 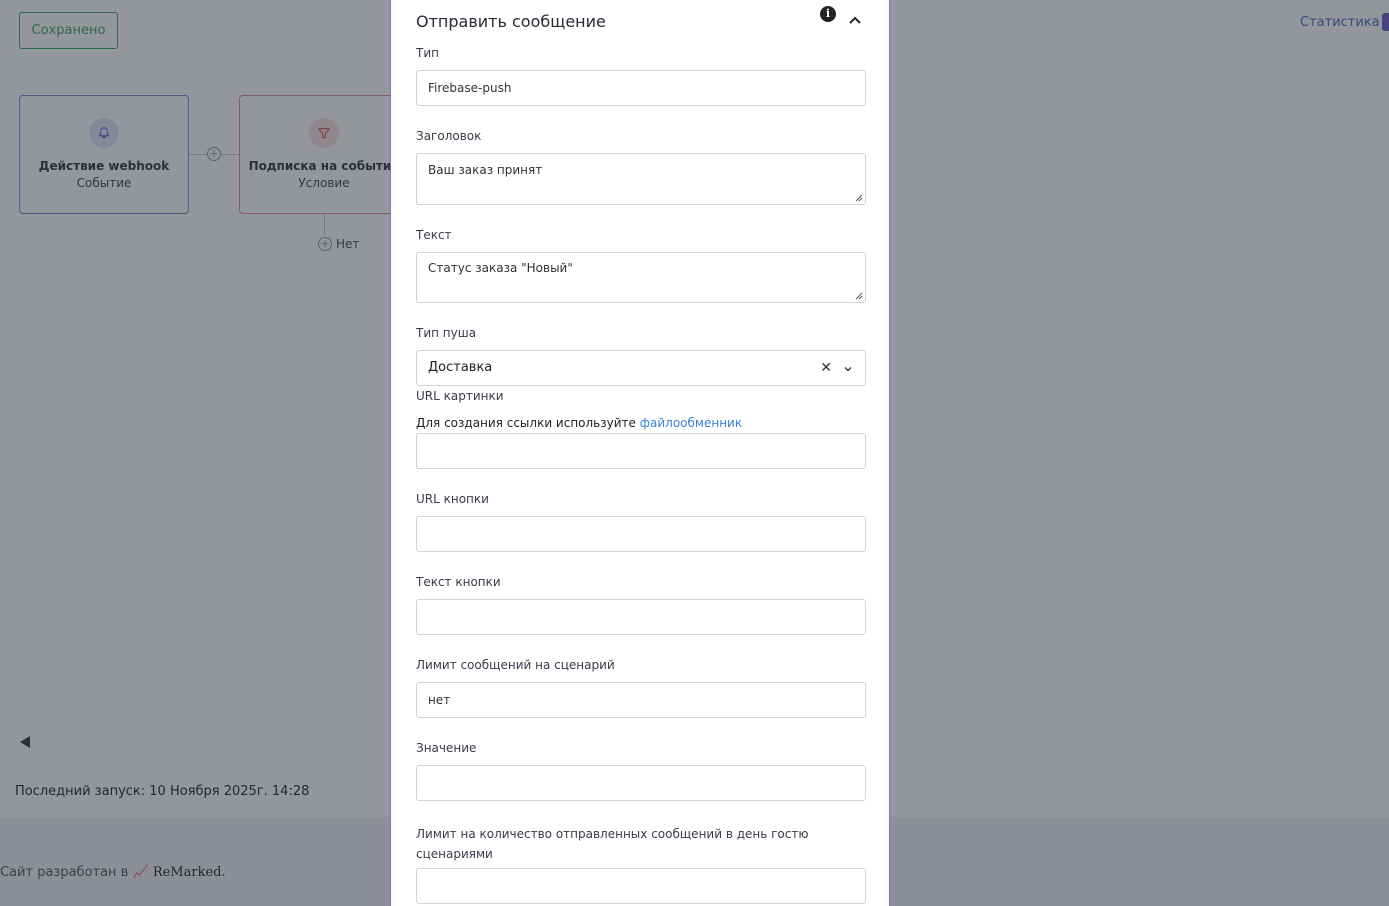 What do you see at coordinates (460, 396) in the screenshot?
I see `image-url-label: URL картинки` at bounding box center [460, 396].